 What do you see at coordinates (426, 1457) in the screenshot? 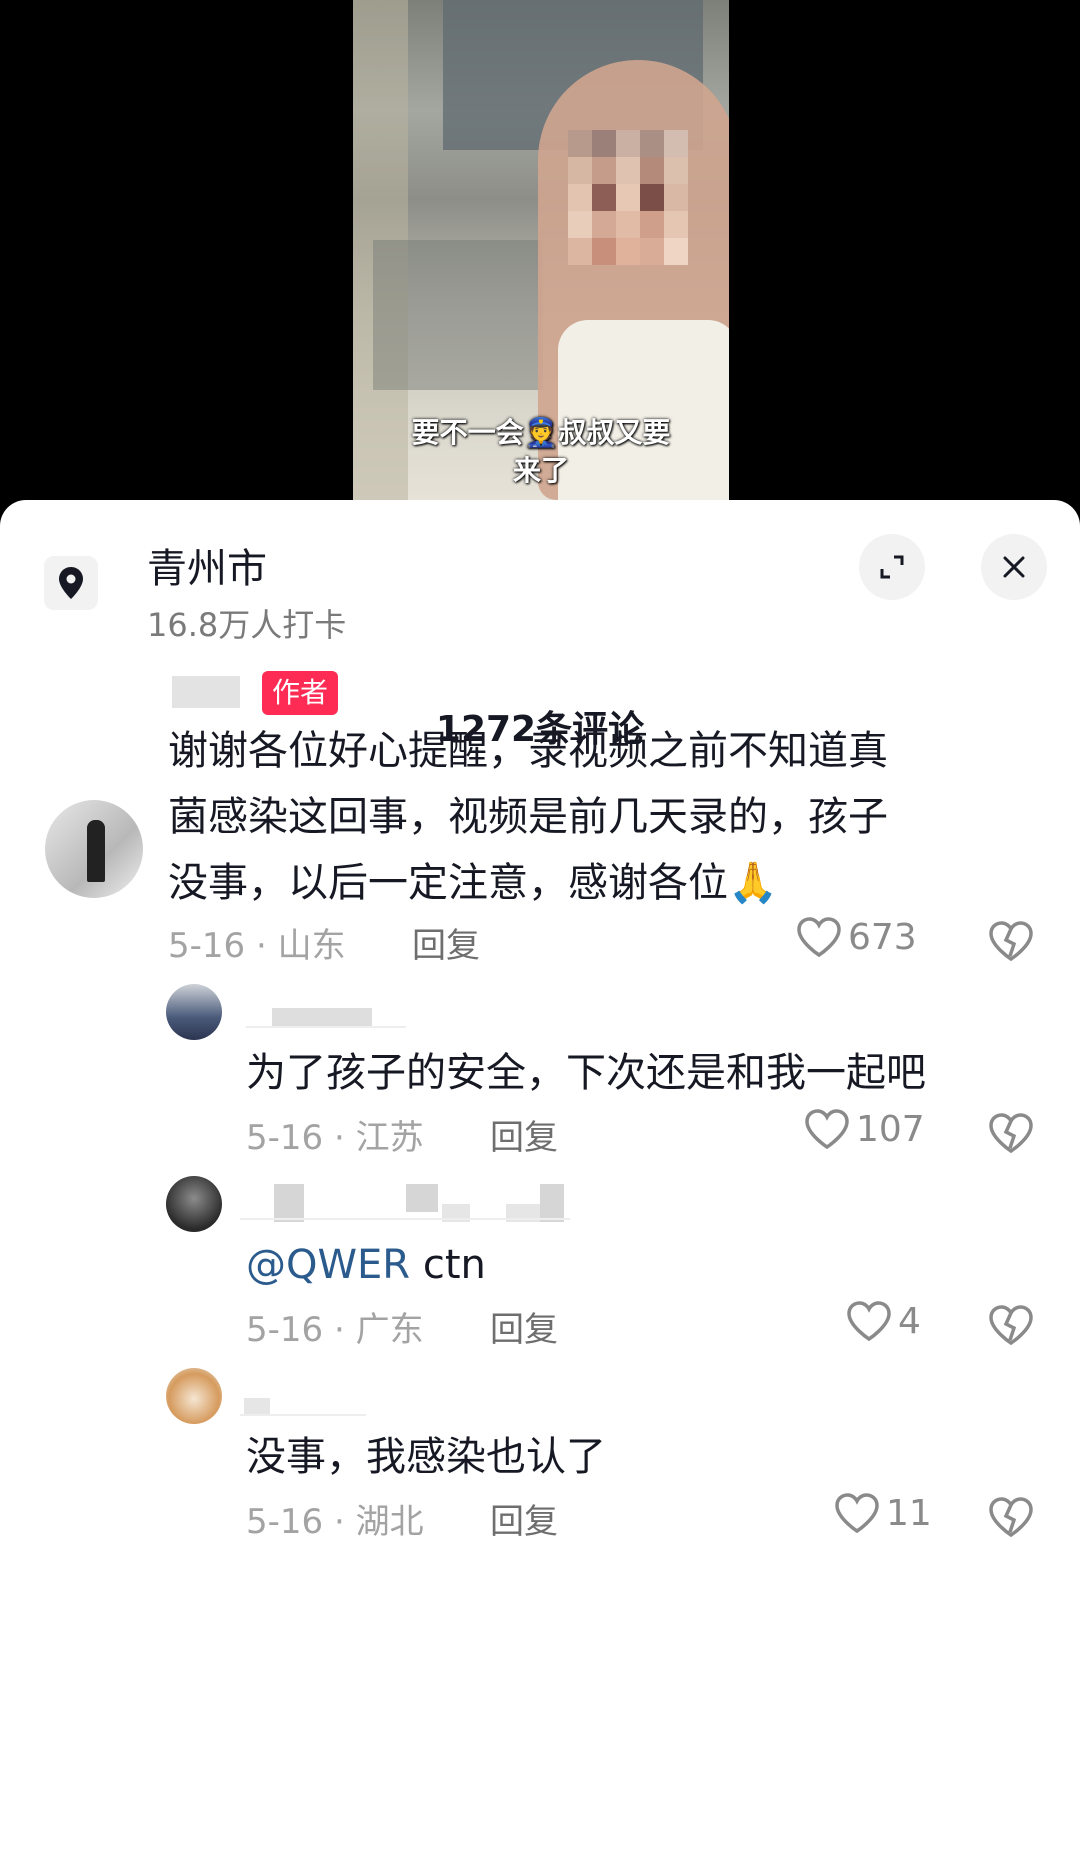
I see `comment-text: 没事，我感染也认了` at bounding box center [426, 1457].